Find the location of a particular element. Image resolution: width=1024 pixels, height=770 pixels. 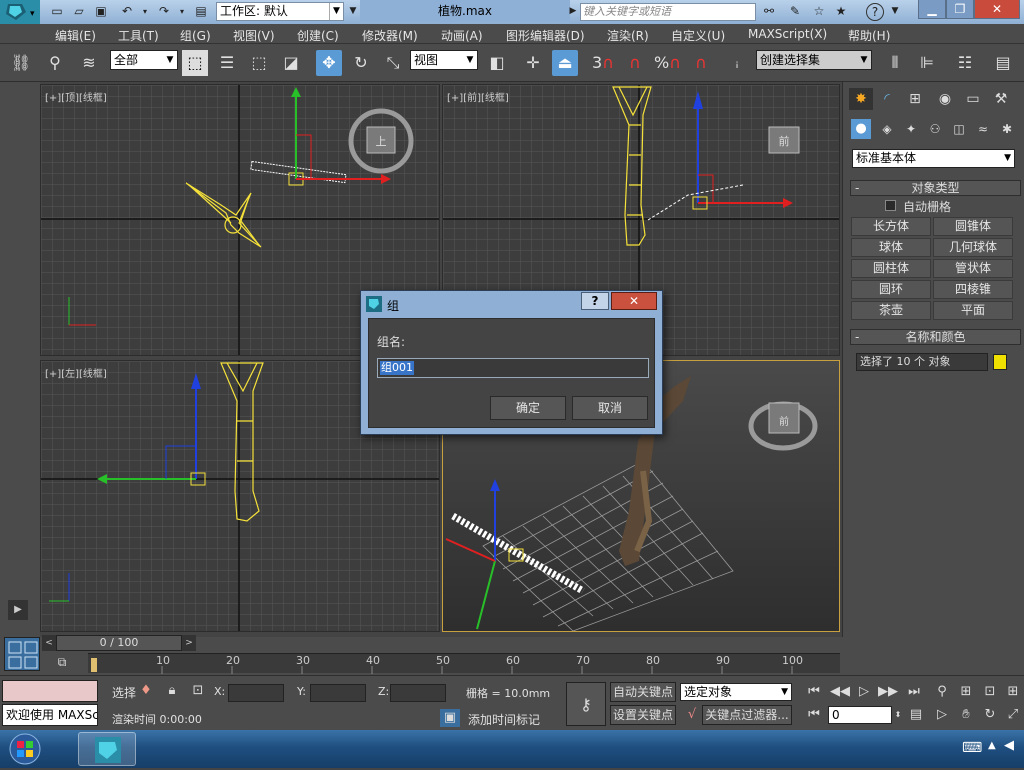

menu-create: 创建(C) is located at coordinates (318, 35).